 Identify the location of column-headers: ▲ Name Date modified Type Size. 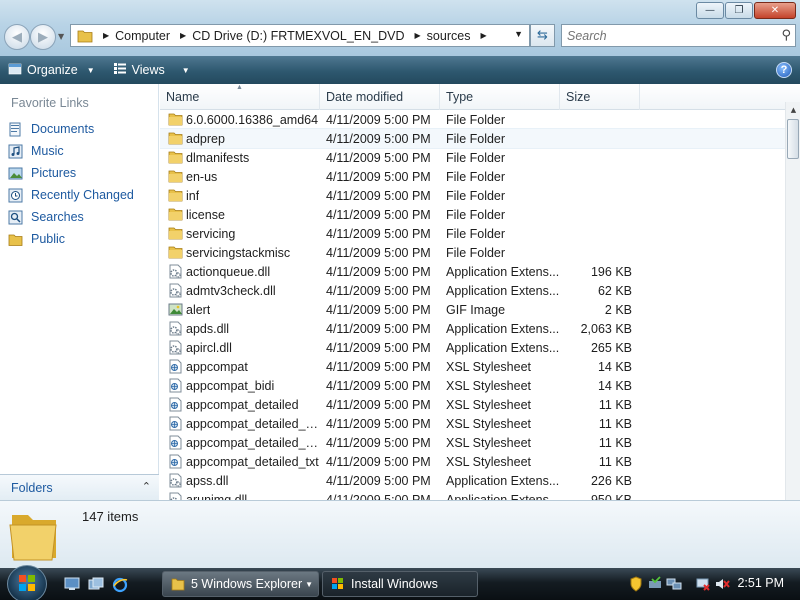
(480, 97).